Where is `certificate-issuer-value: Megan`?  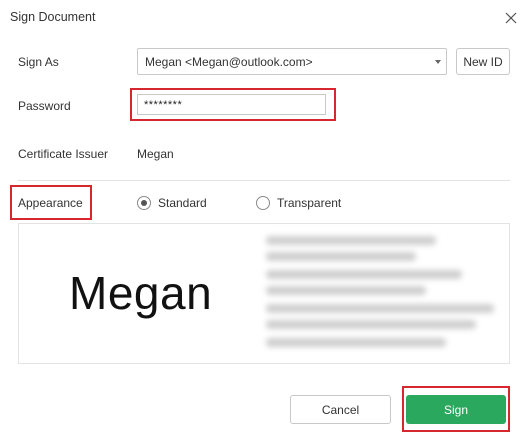
certificate-issuer-value: Megan is located at coordinates (155, 154).